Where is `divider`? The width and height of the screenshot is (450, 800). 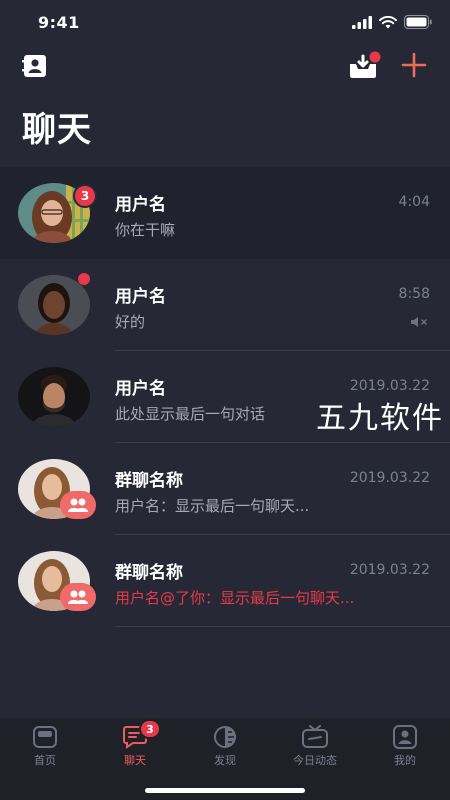 divider is located at coordinates (282, 626).